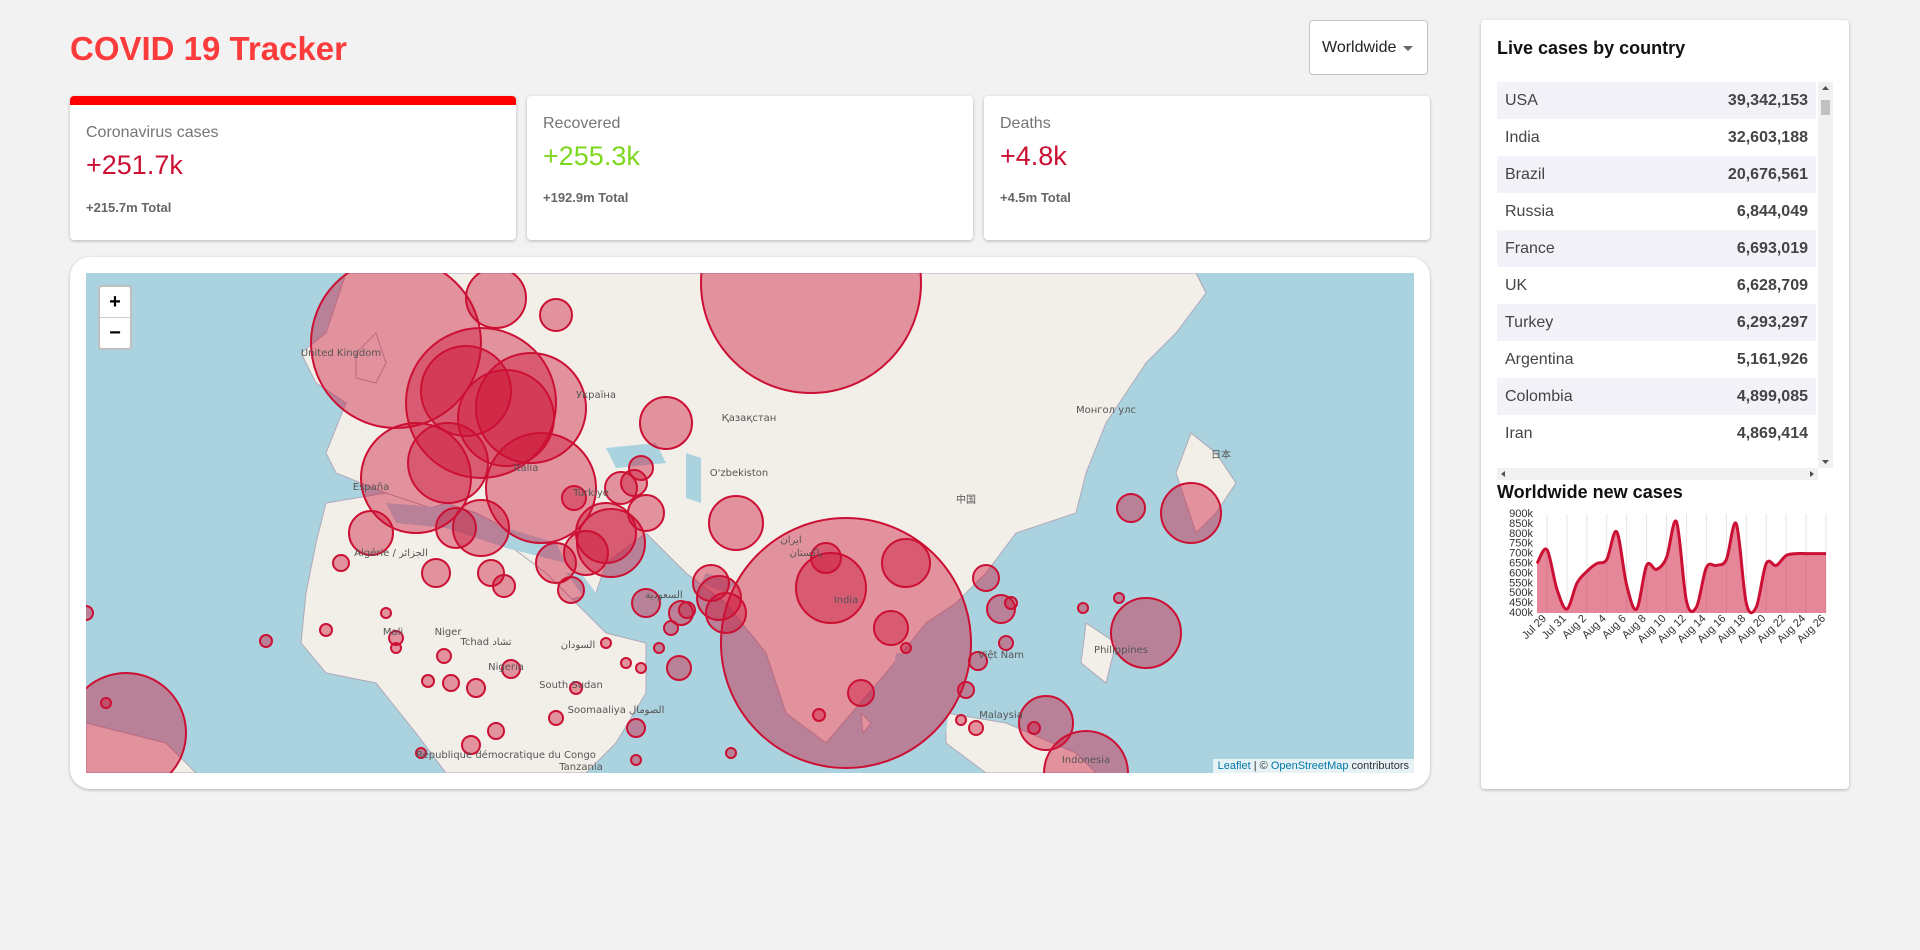 The image size is (1920, 950). Describe the element at coordinates (293, 100) in the screenshot. I see `selected-indicator` at that location.